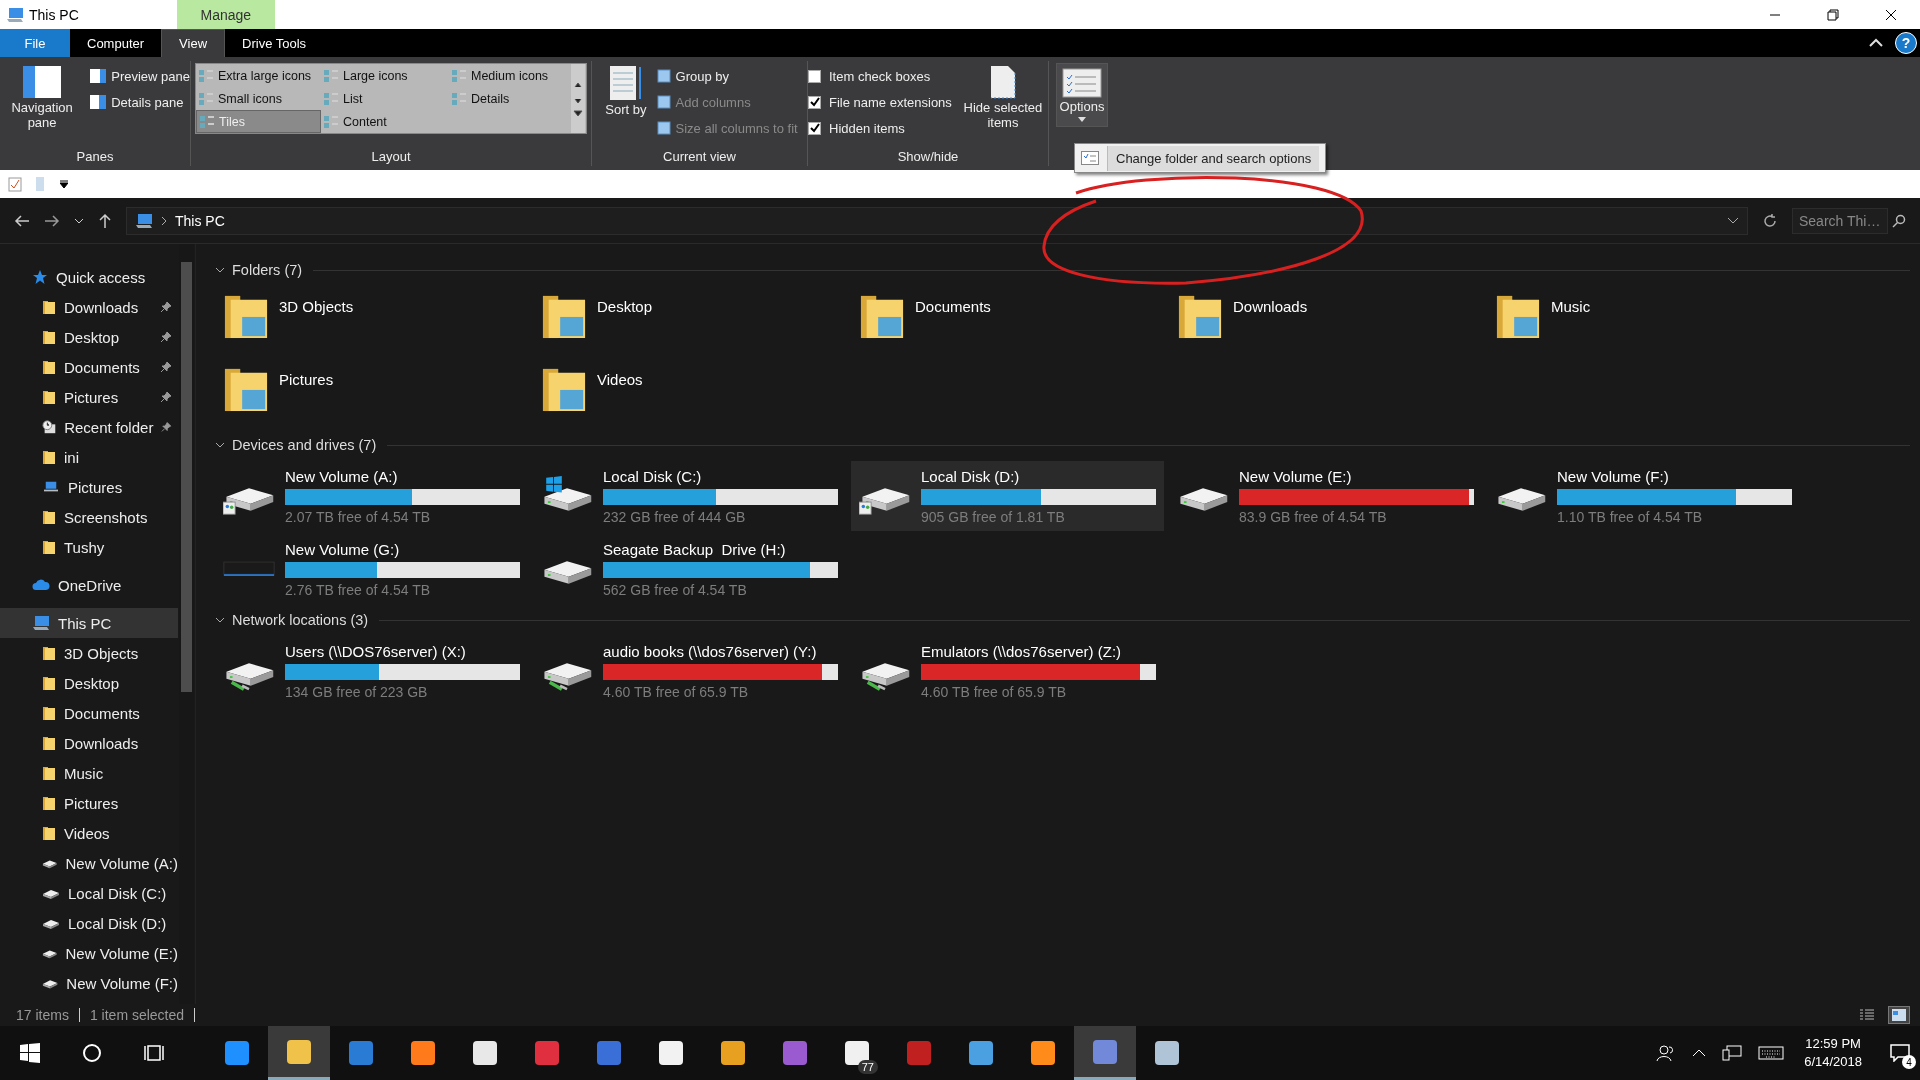  What do you see at coordinates (1213, 158) in the screenshot?
I see `change-folder-options-item: Change folder and search options` at bounding box center [1213, 158].